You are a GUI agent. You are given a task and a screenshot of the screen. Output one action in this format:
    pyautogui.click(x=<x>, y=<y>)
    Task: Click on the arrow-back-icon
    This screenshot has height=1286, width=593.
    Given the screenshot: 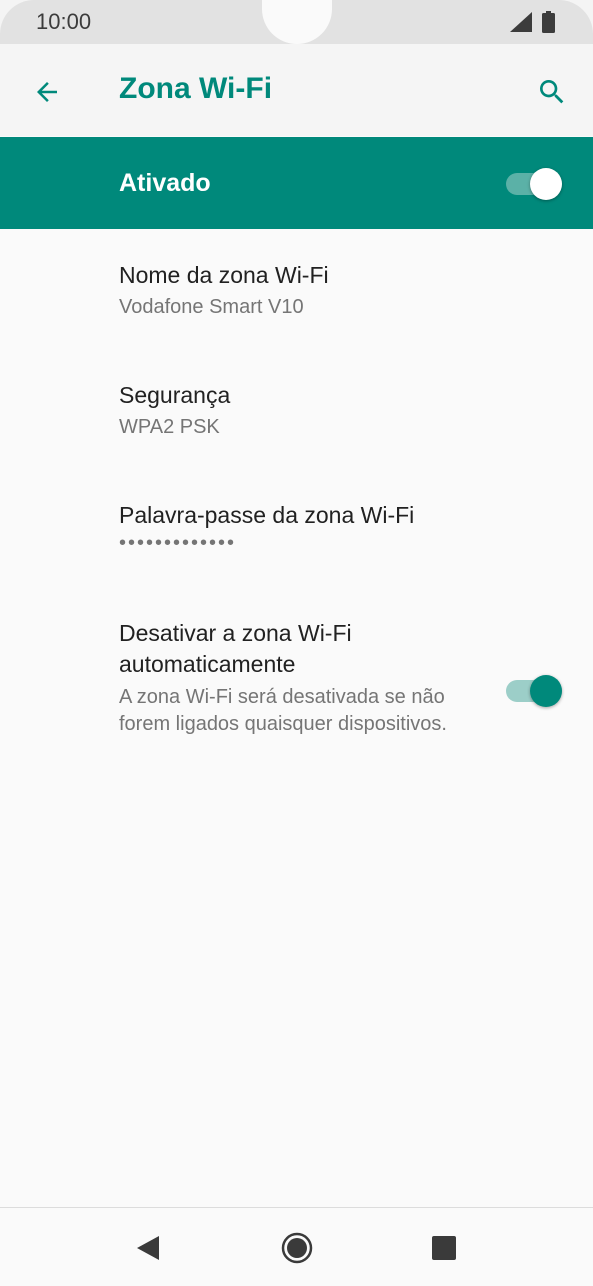 What is the action you would take?
    pyautogui.click(x=47, y=92)
    